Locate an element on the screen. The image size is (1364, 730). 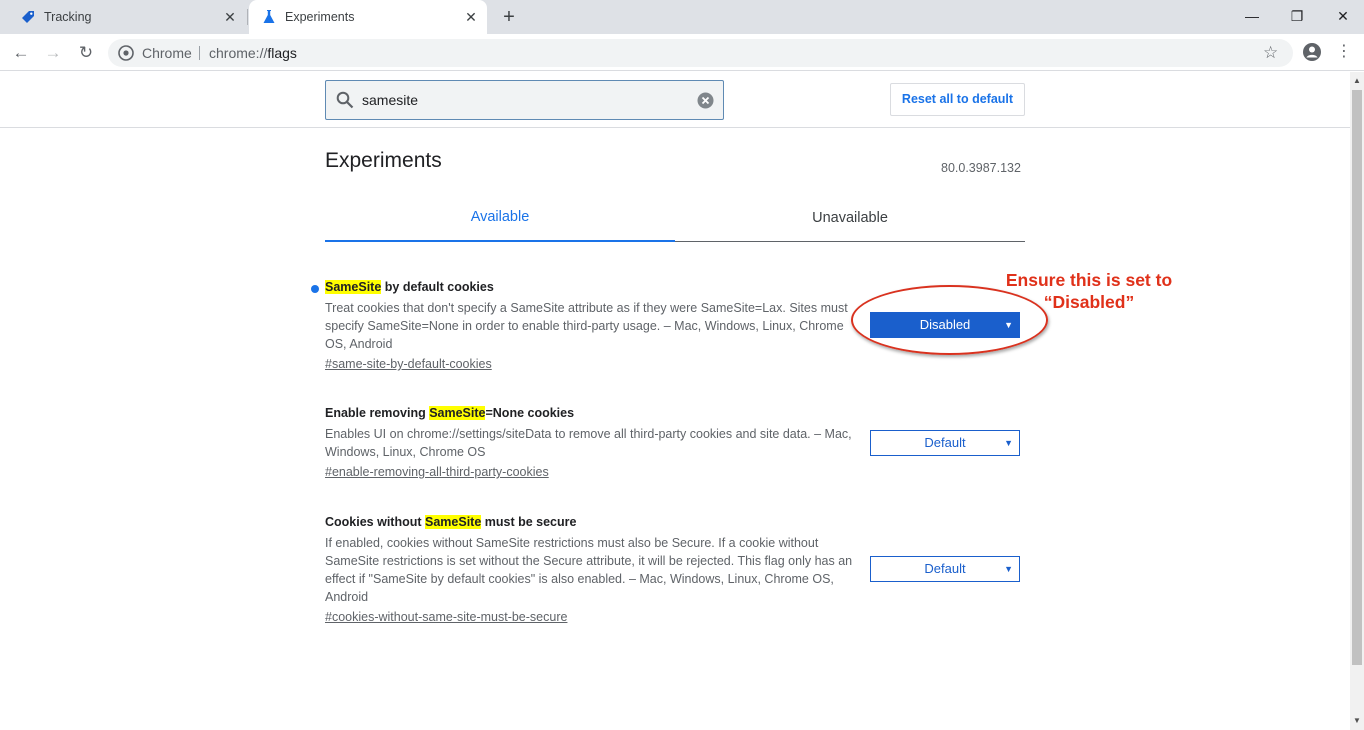
flask-icon is located at coordinates (269, 16).